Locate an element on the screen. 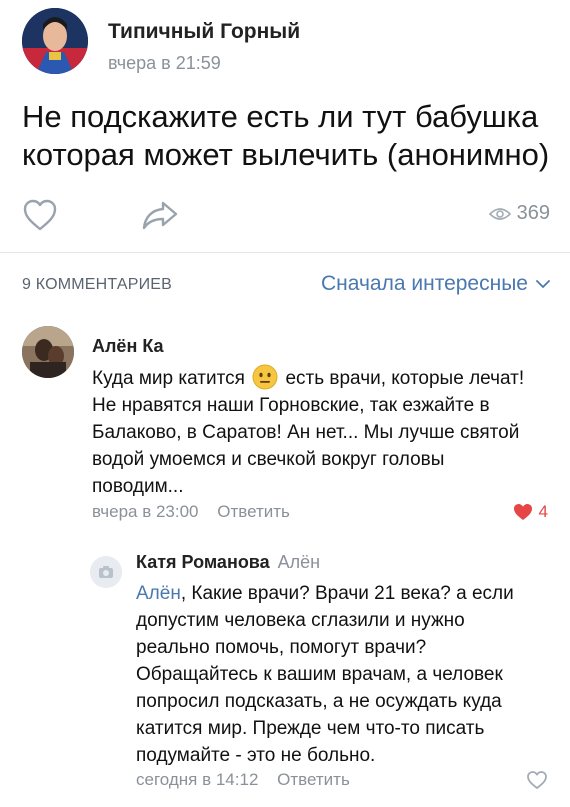 The width and height of the screenshot is (570, 807). mention-link: Алён is located at coordinates (158, 593).